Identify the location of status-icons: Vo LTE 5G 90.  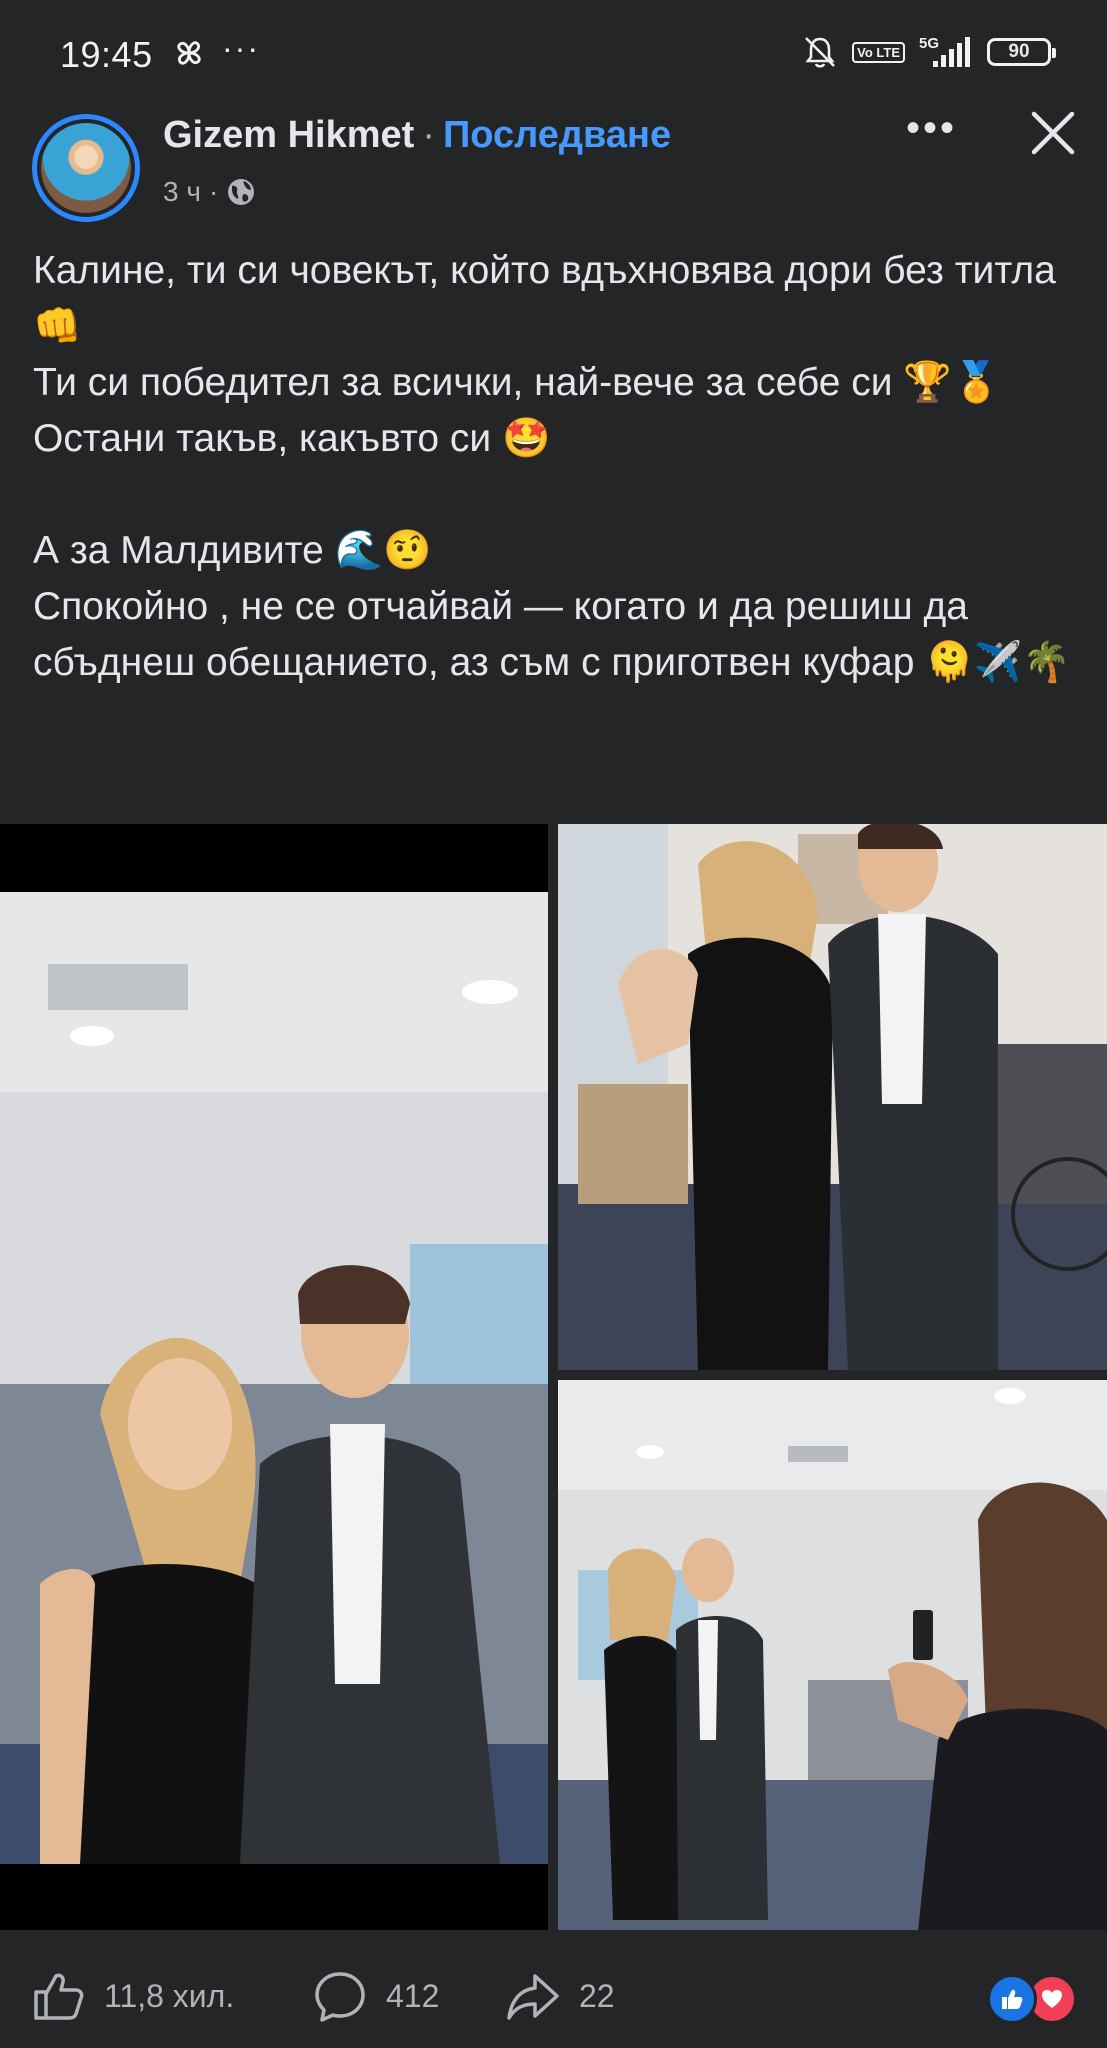
(929, 52).